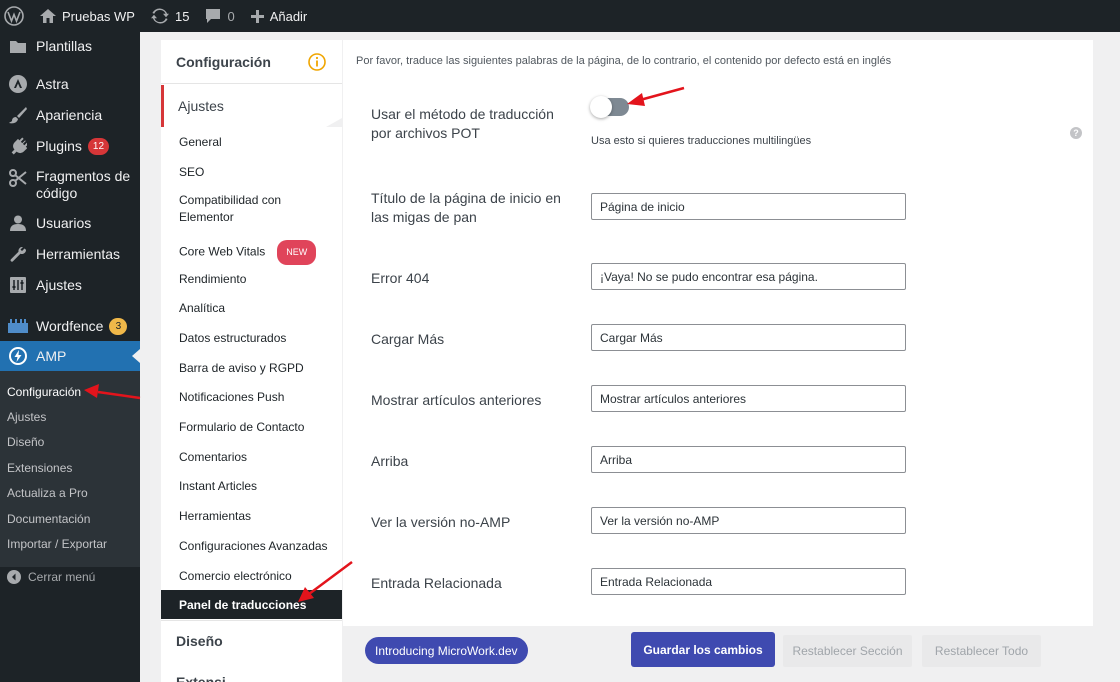 The height and width of the screenshot is (682, 1120). Describe the element at coordinates (18, 146) in the screenshot. I see `plugin-icon` at that location.